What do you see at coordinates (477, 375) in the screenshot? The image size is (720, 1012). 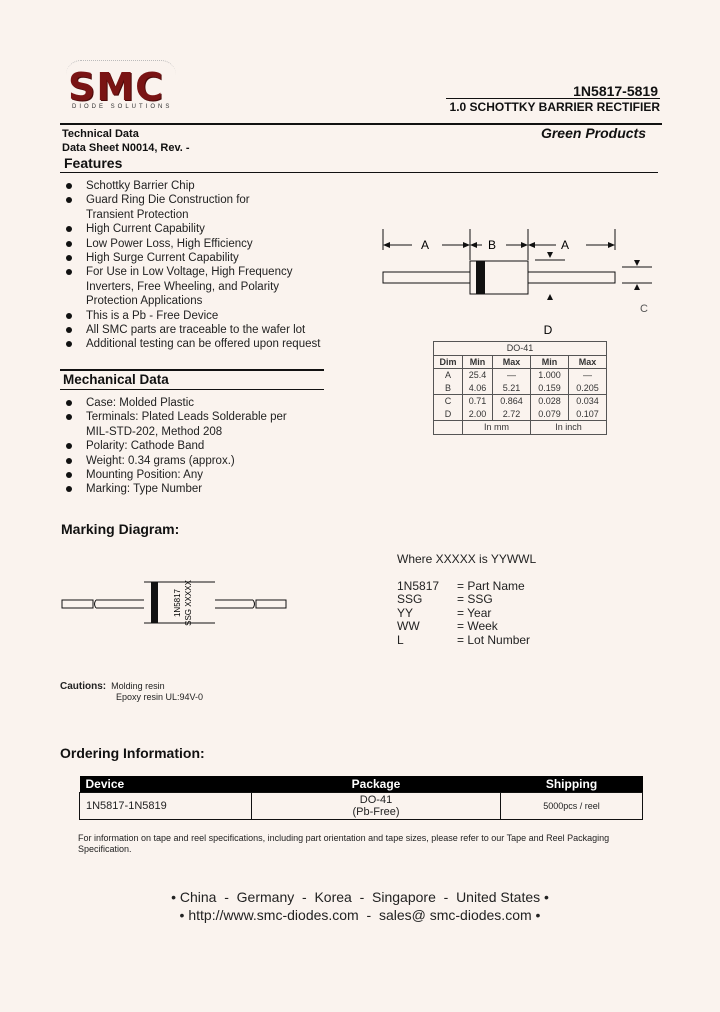 I see `dimension-value: 25.4` at bounding box center [477, 375].